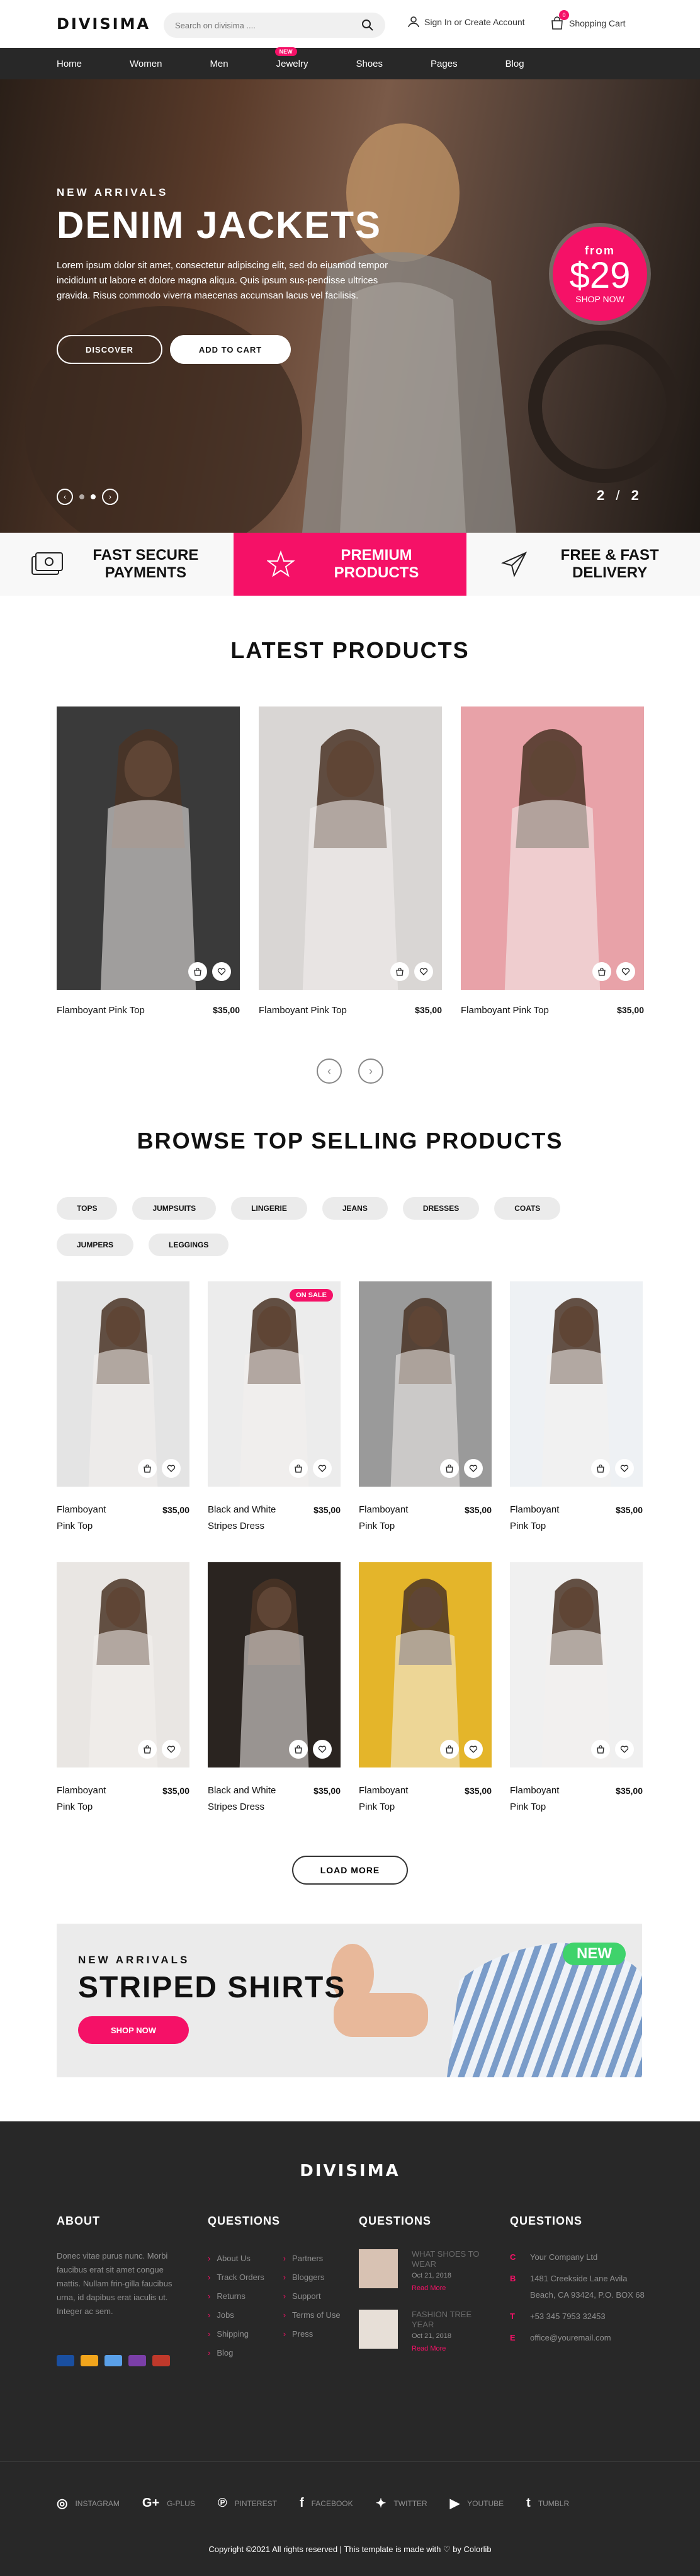 Image resolution: width=700 pixels, height=2576 pixels. Describe the element at coordinates (230, 349) in the screenshot. I see `add-to-cart-button: ADD TO CART` at that location.